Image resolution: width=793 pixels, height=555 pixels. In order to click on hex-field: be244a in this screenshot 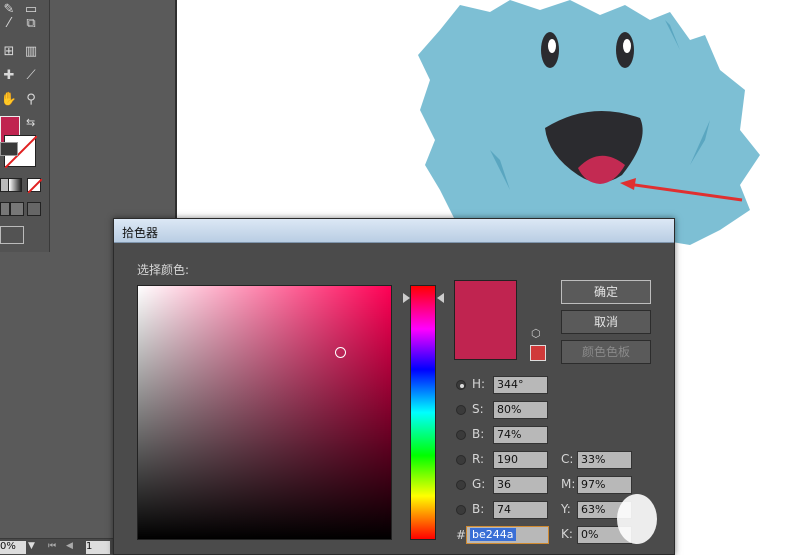, I will do `click(507, 535)`.